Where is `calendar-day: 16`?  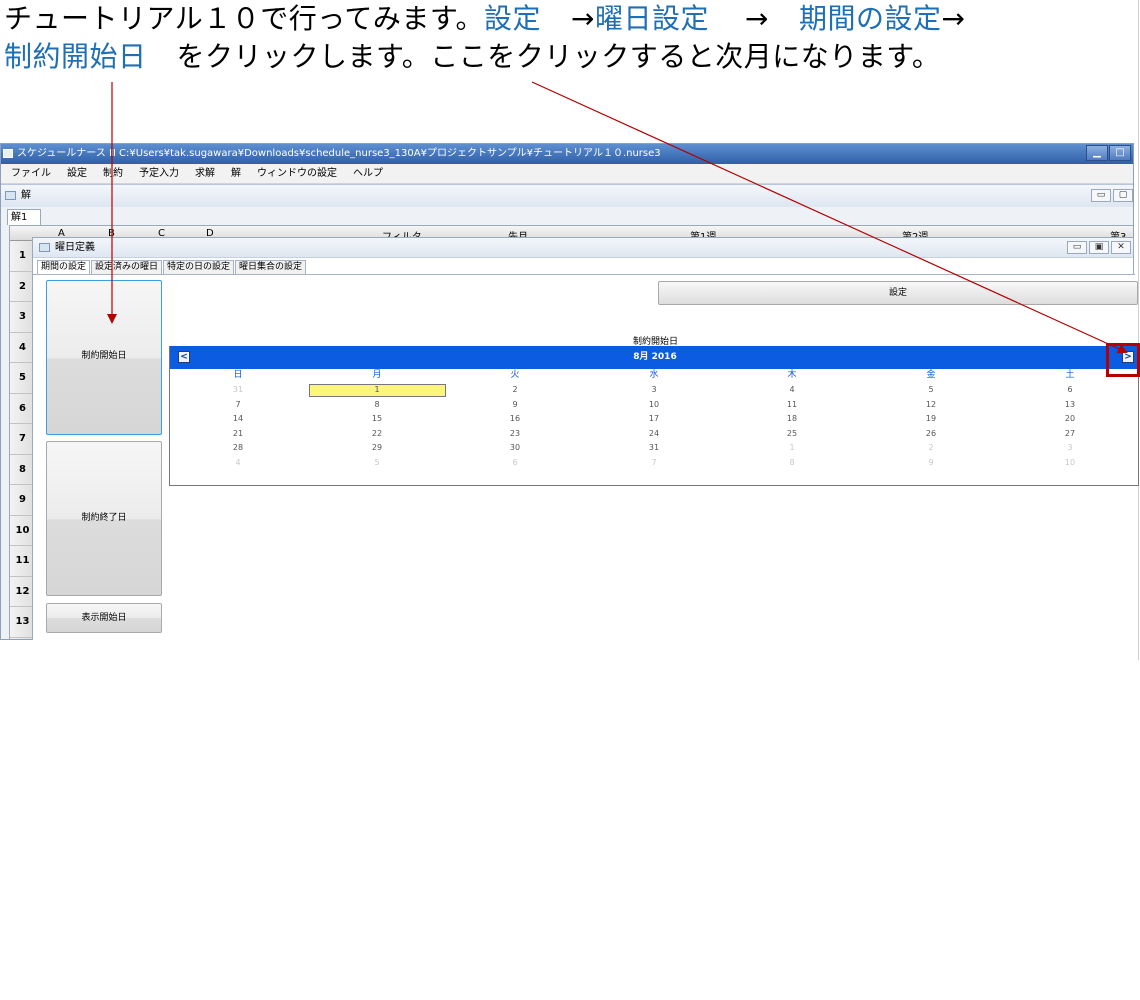 calendar-day: 16 is located at coordinates (515, 419).